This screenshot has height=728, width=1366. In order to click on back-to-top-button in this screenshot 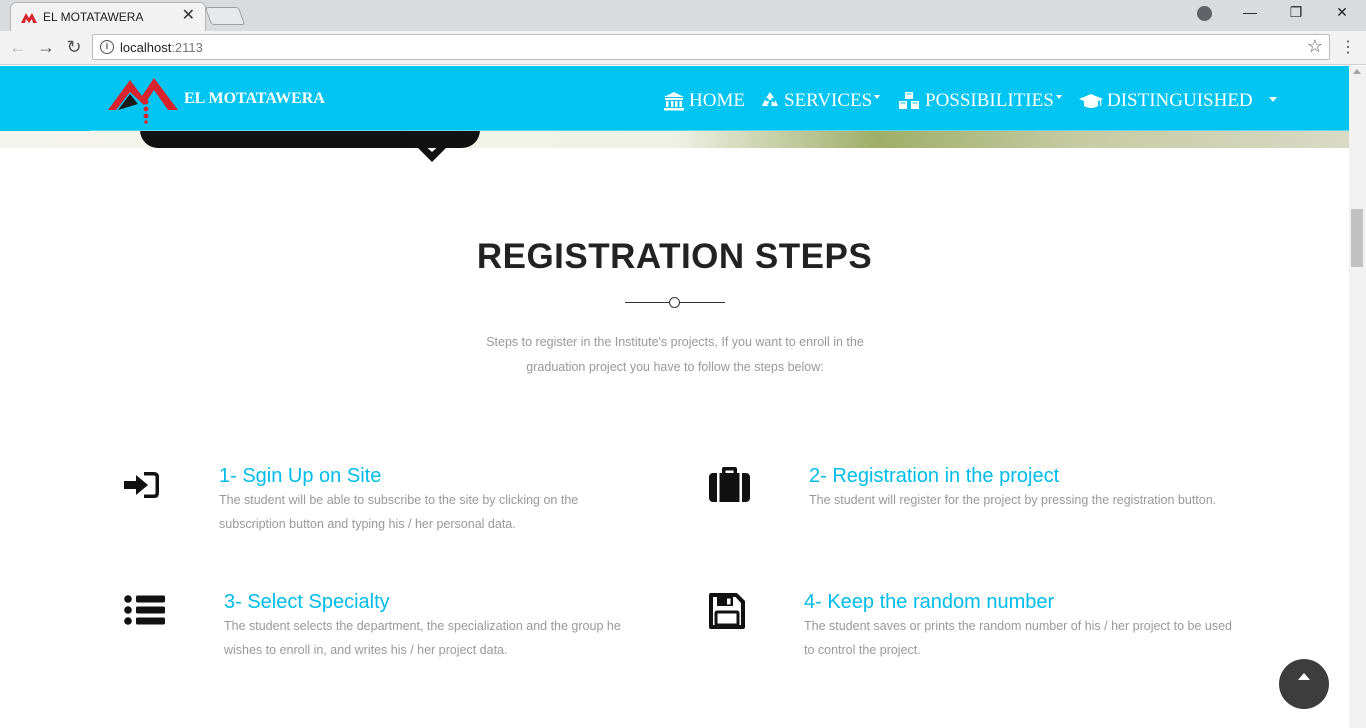, I will do `click(1304, 684)`.